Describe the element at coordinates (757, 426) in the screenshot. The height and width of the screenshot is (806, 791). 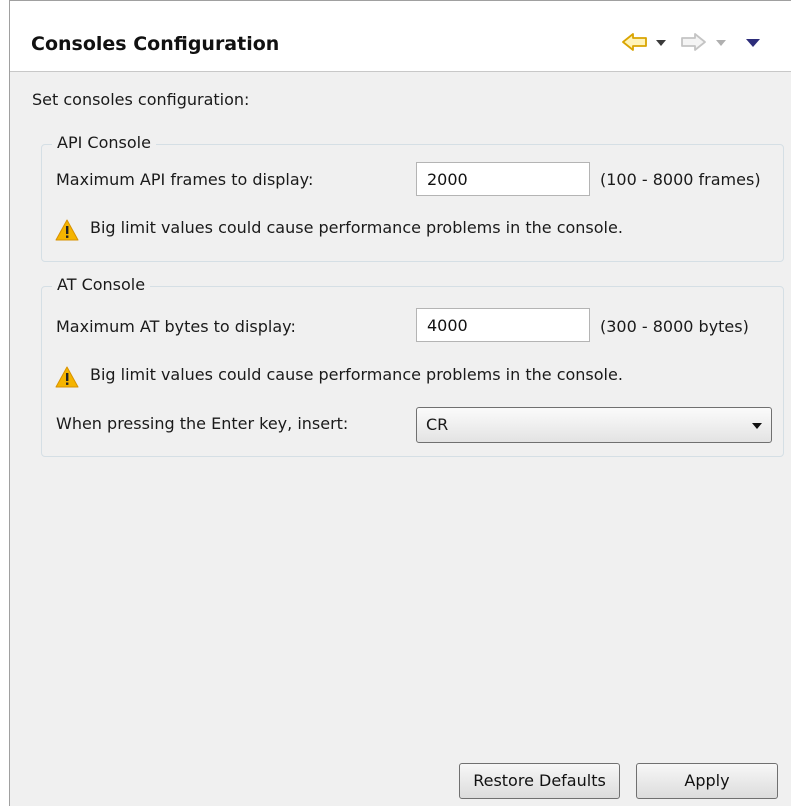
I see `chevron-down-icon` at that location.